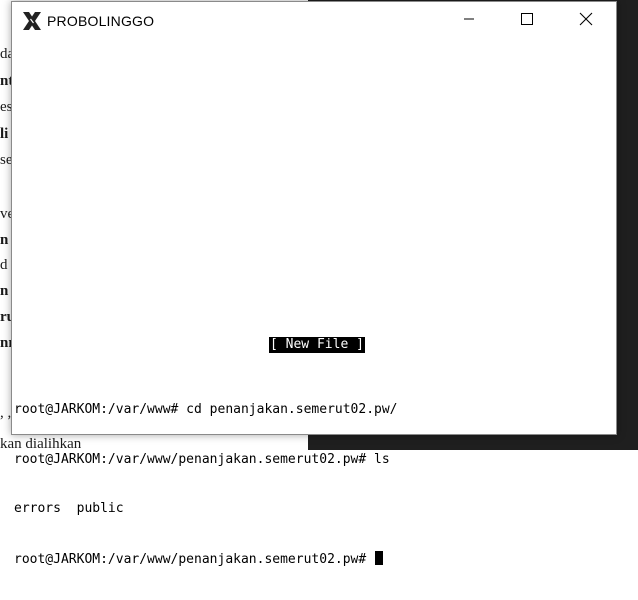 The image size is (638, 600). I want to click on window-title: PROBOLINGGO, so click(101, 21).